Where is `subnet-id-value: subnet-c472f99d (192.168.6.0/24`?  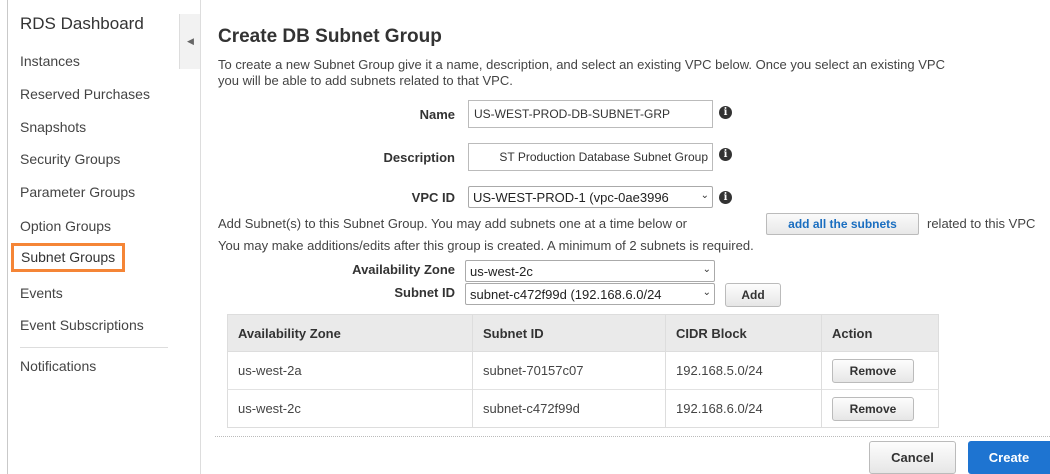 subnet-id-value: subnet-c472f99d (192.168.6.0/24 is located at coordinates (566, 294).